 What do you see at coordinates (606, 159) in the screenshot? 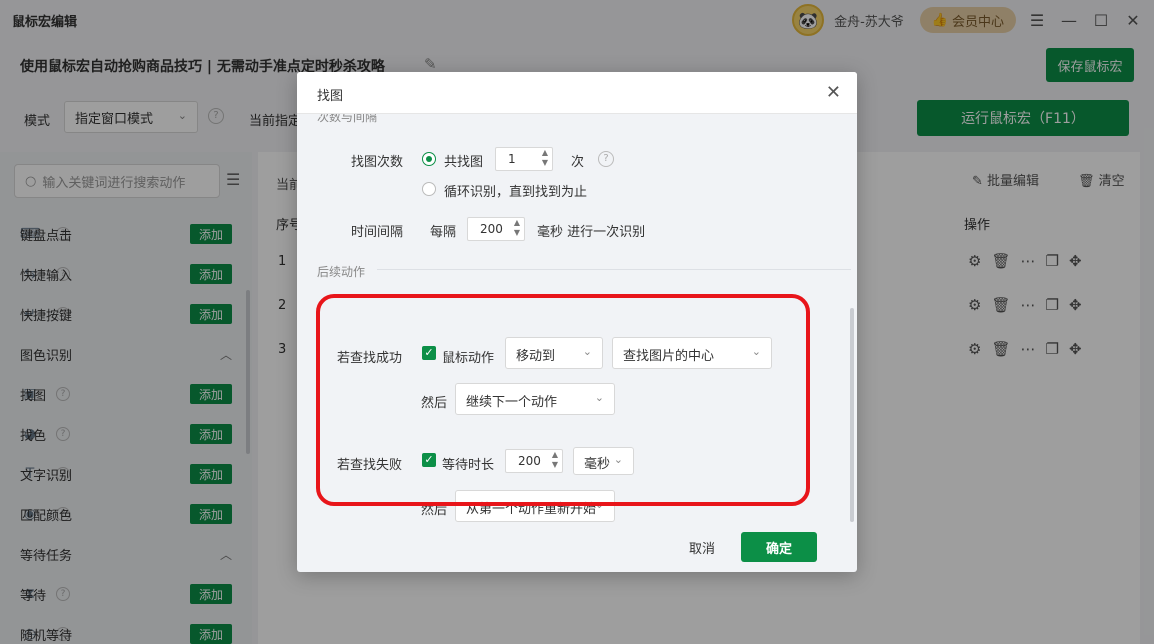
I see `help-icon: ?` at bounding box center [606, 159].